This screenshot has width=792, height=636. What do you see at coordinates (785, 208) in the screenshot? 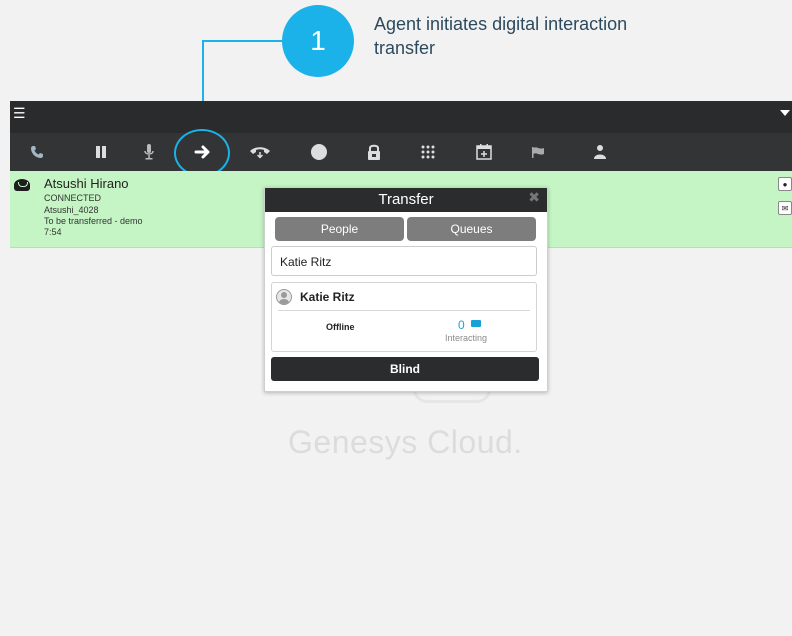
I see `email-icon: ✉` at bounding box center [785, 208].